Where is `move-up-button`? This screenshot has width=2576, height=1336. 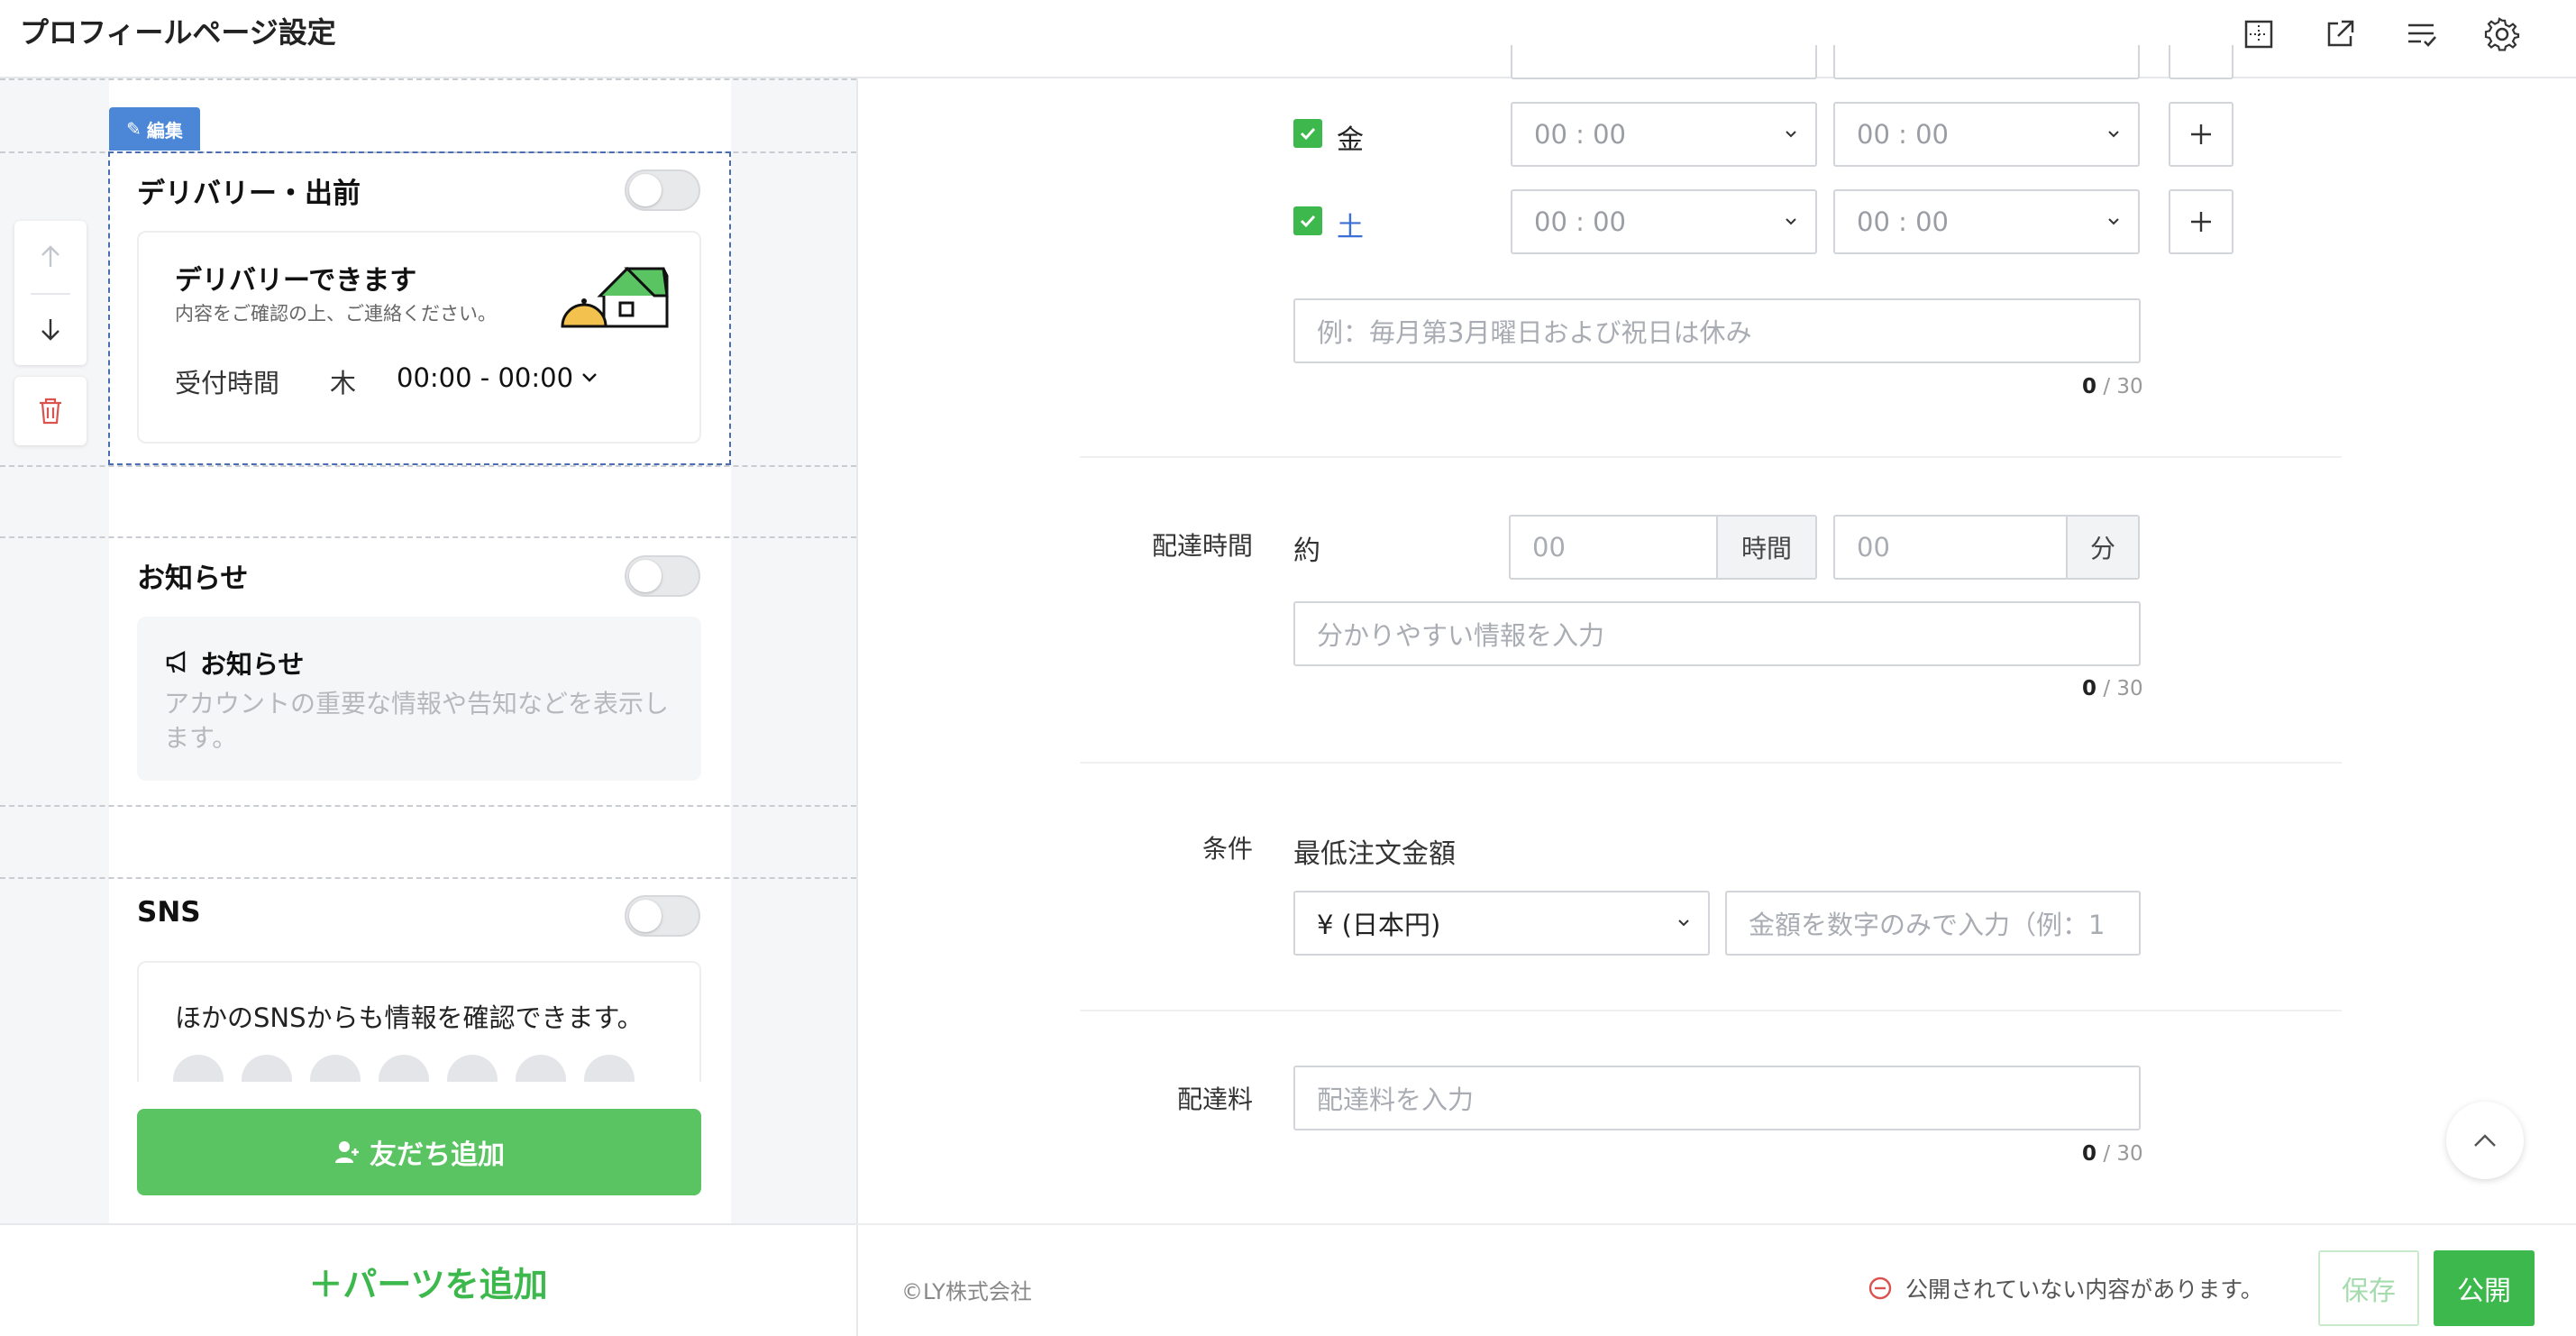
move-up-button is located at coordinates (50, 257).